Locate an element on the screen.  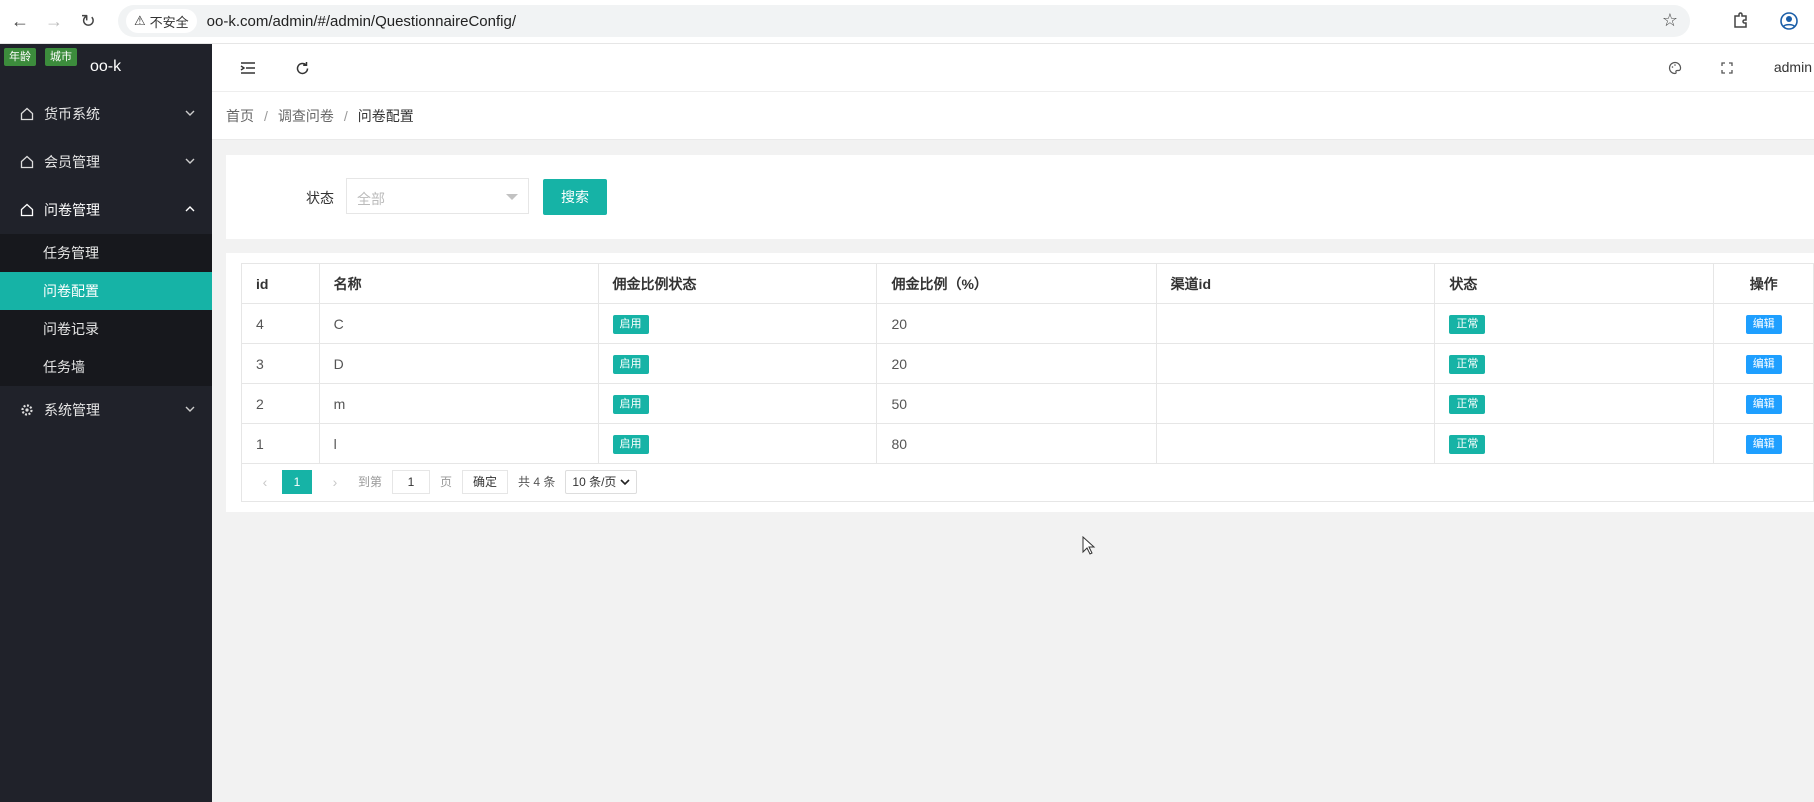
cell-ratio: 50 is located at coordinates (1016, 403).